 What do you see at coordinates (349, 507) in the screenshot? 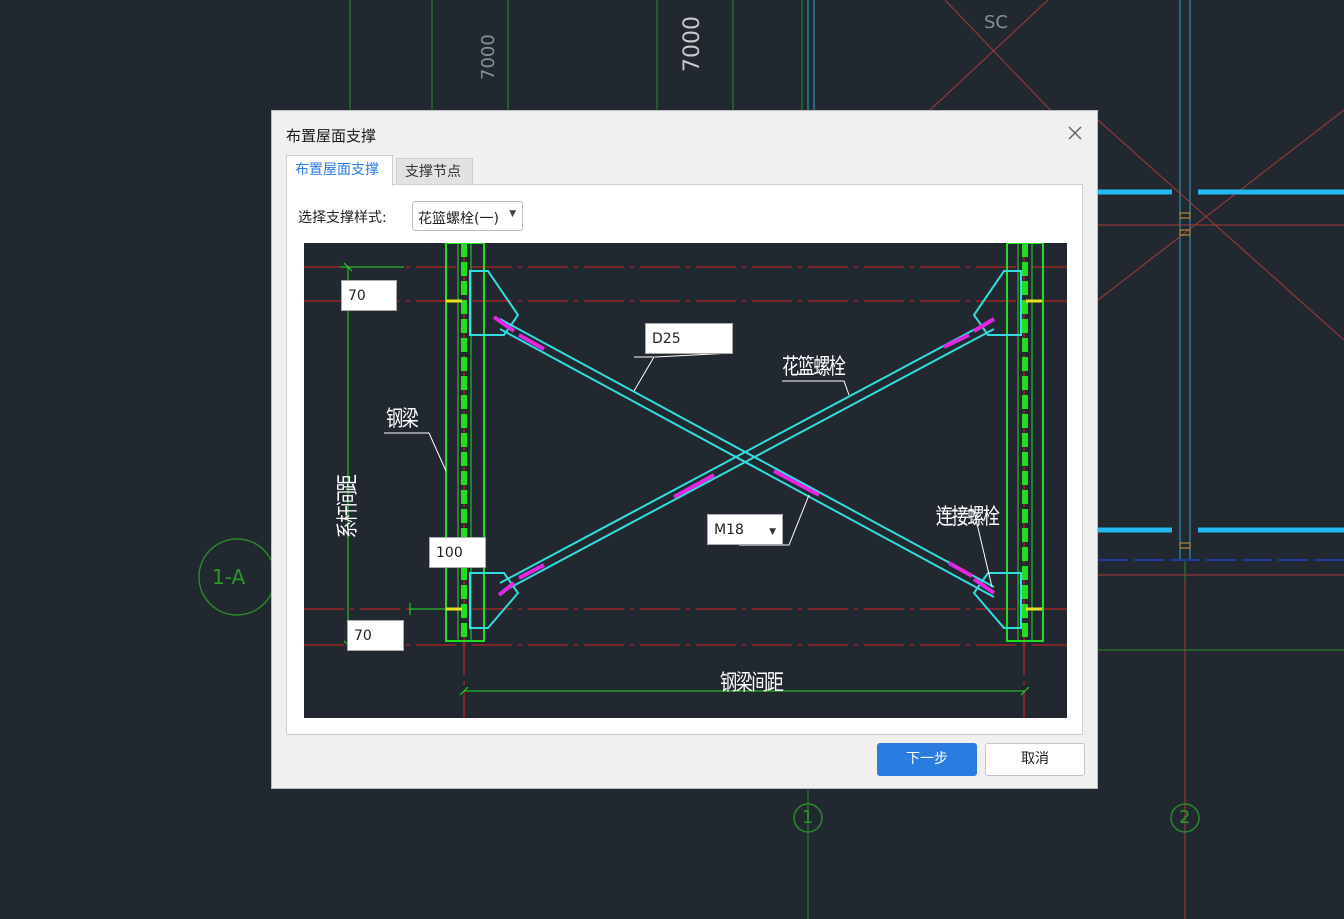
I see `label-tie-spacing: 系杆间距` at bounding box center [349, 507].